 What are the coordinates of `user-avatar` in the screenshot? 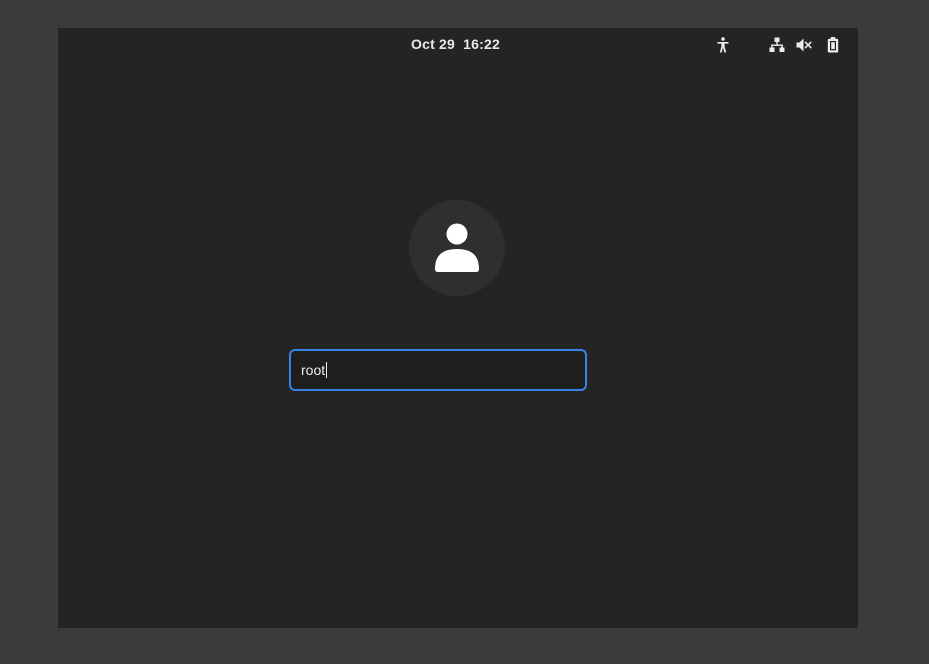 It's located at (457, 248).